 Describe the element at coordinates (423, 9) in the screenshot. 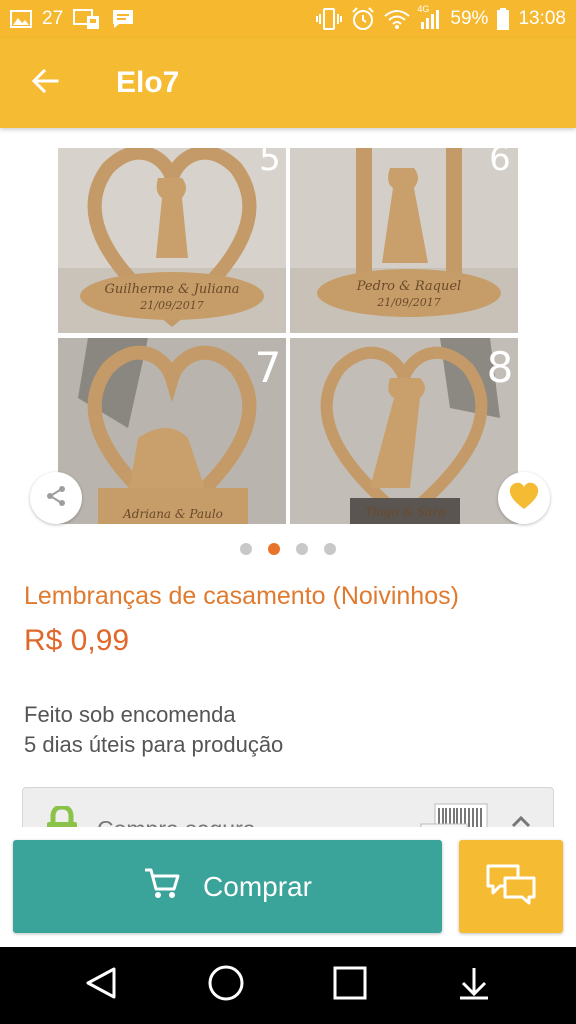

I see `network-label: 4G` at that location.